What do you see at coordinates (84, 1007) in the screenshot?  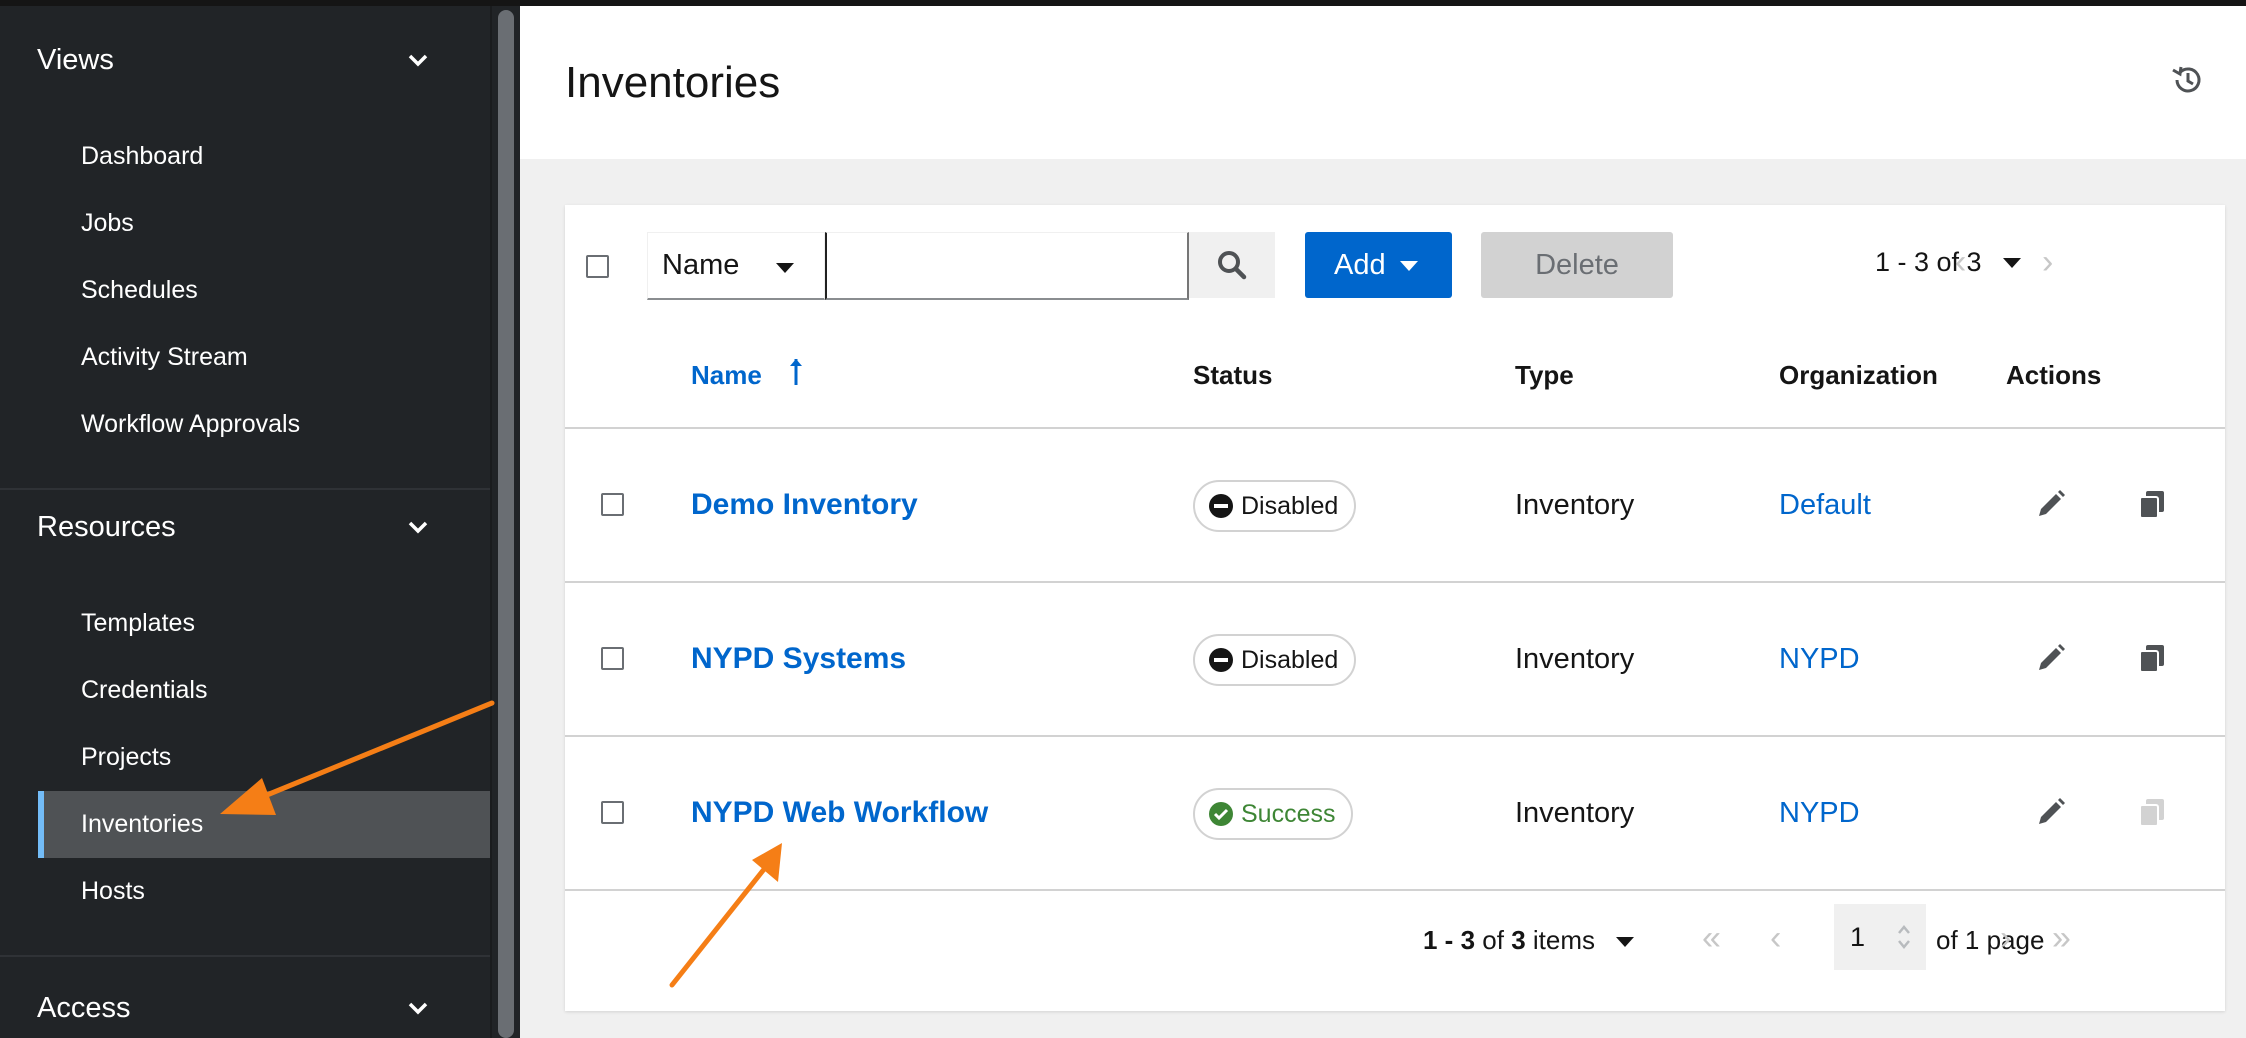 I see `nav-group-label: Access` at bounding box center [84, 1007].